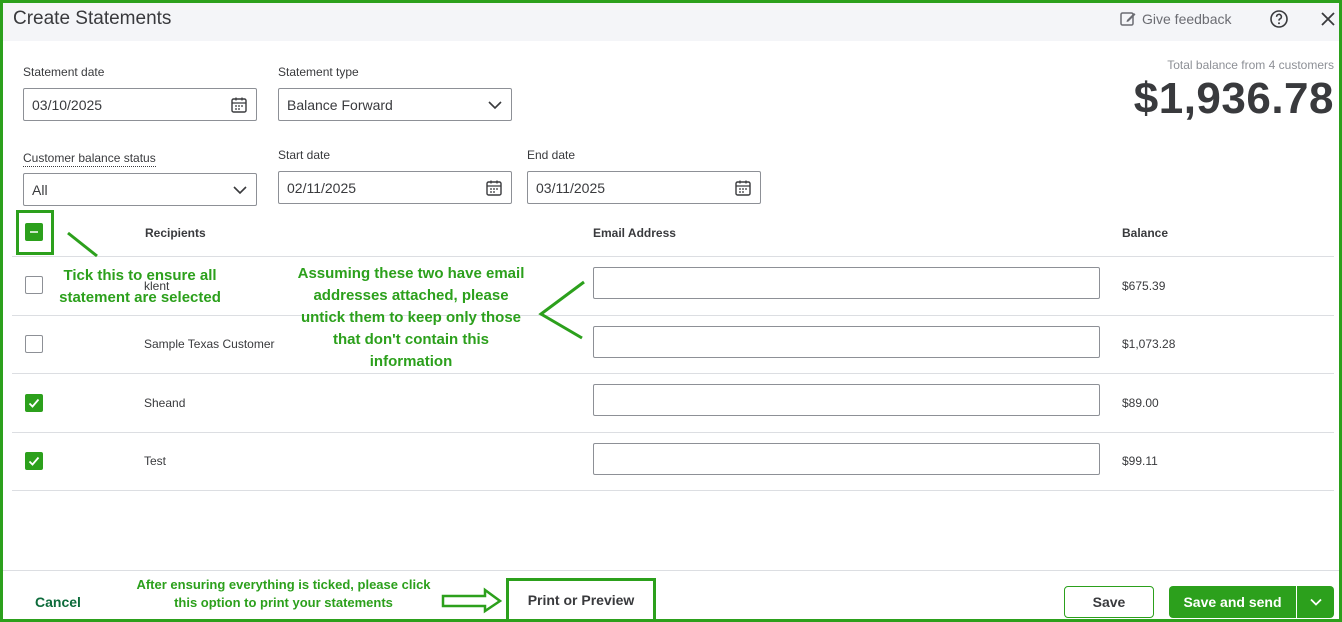 The width and height of the screenshot is (1342, 622). What do you see at coordinates (40, 189) in the screenshot?
I see `customer-balance-status-value: All` at bounding box center [40, 189].